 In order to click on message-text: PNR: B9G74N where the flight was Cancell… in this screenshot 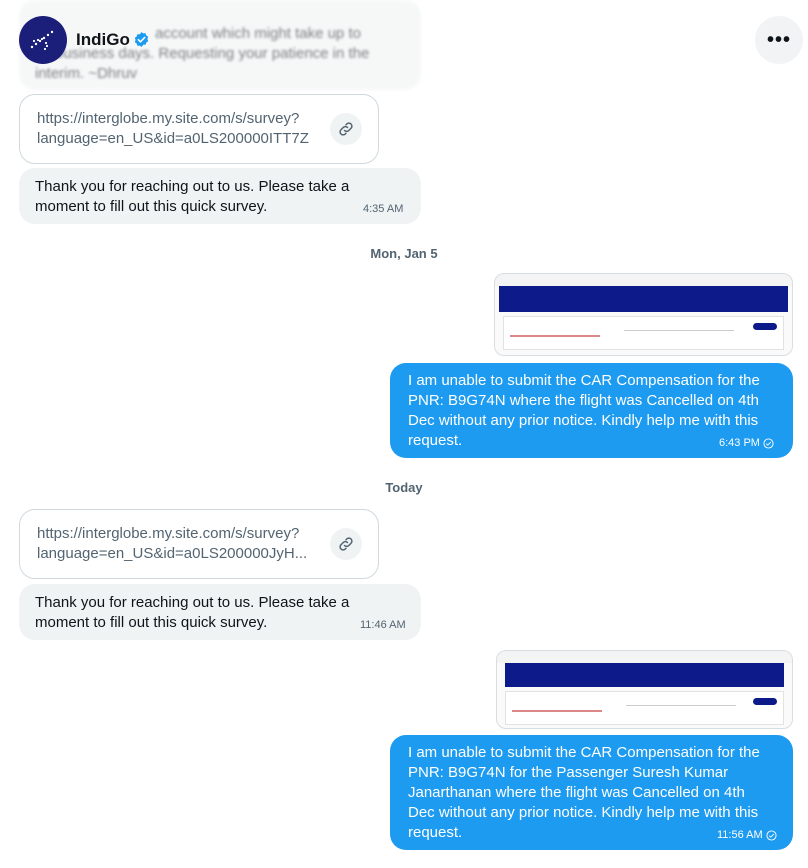, I will do `click(584, 400)`.